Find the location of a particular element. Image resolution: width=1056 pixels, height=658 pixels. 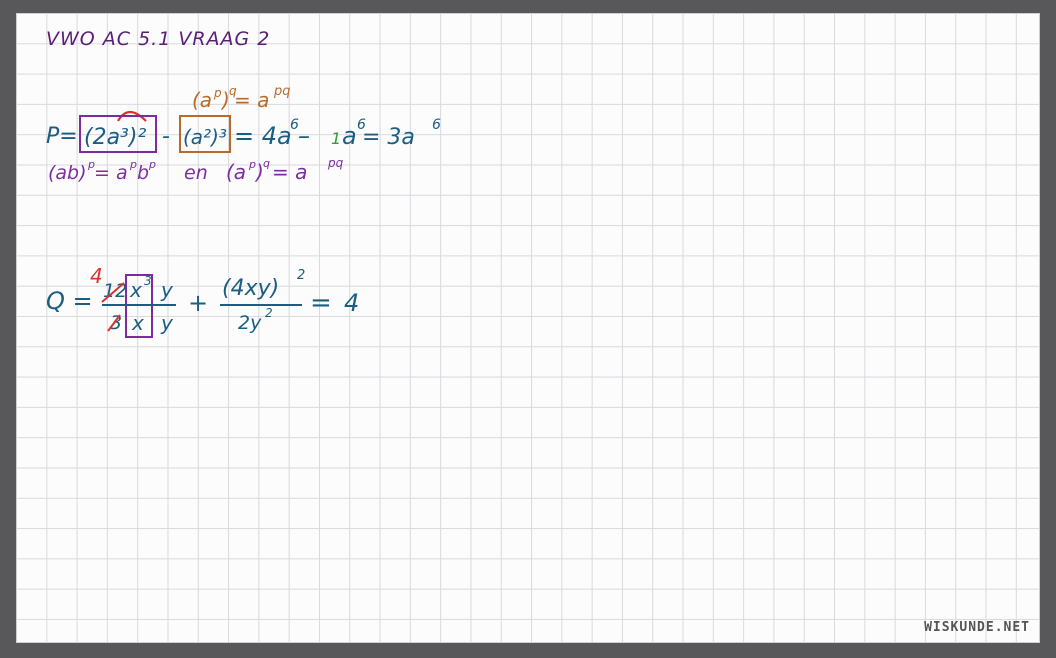

p-equation: P= (2a³)² - (a²)³ = 4a 6 – 1 a 6 = 3a 6 is located at coordinates (243, 134).